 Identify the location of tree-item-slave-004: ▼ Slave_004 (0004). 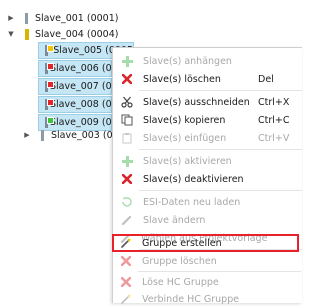
(62, 34).